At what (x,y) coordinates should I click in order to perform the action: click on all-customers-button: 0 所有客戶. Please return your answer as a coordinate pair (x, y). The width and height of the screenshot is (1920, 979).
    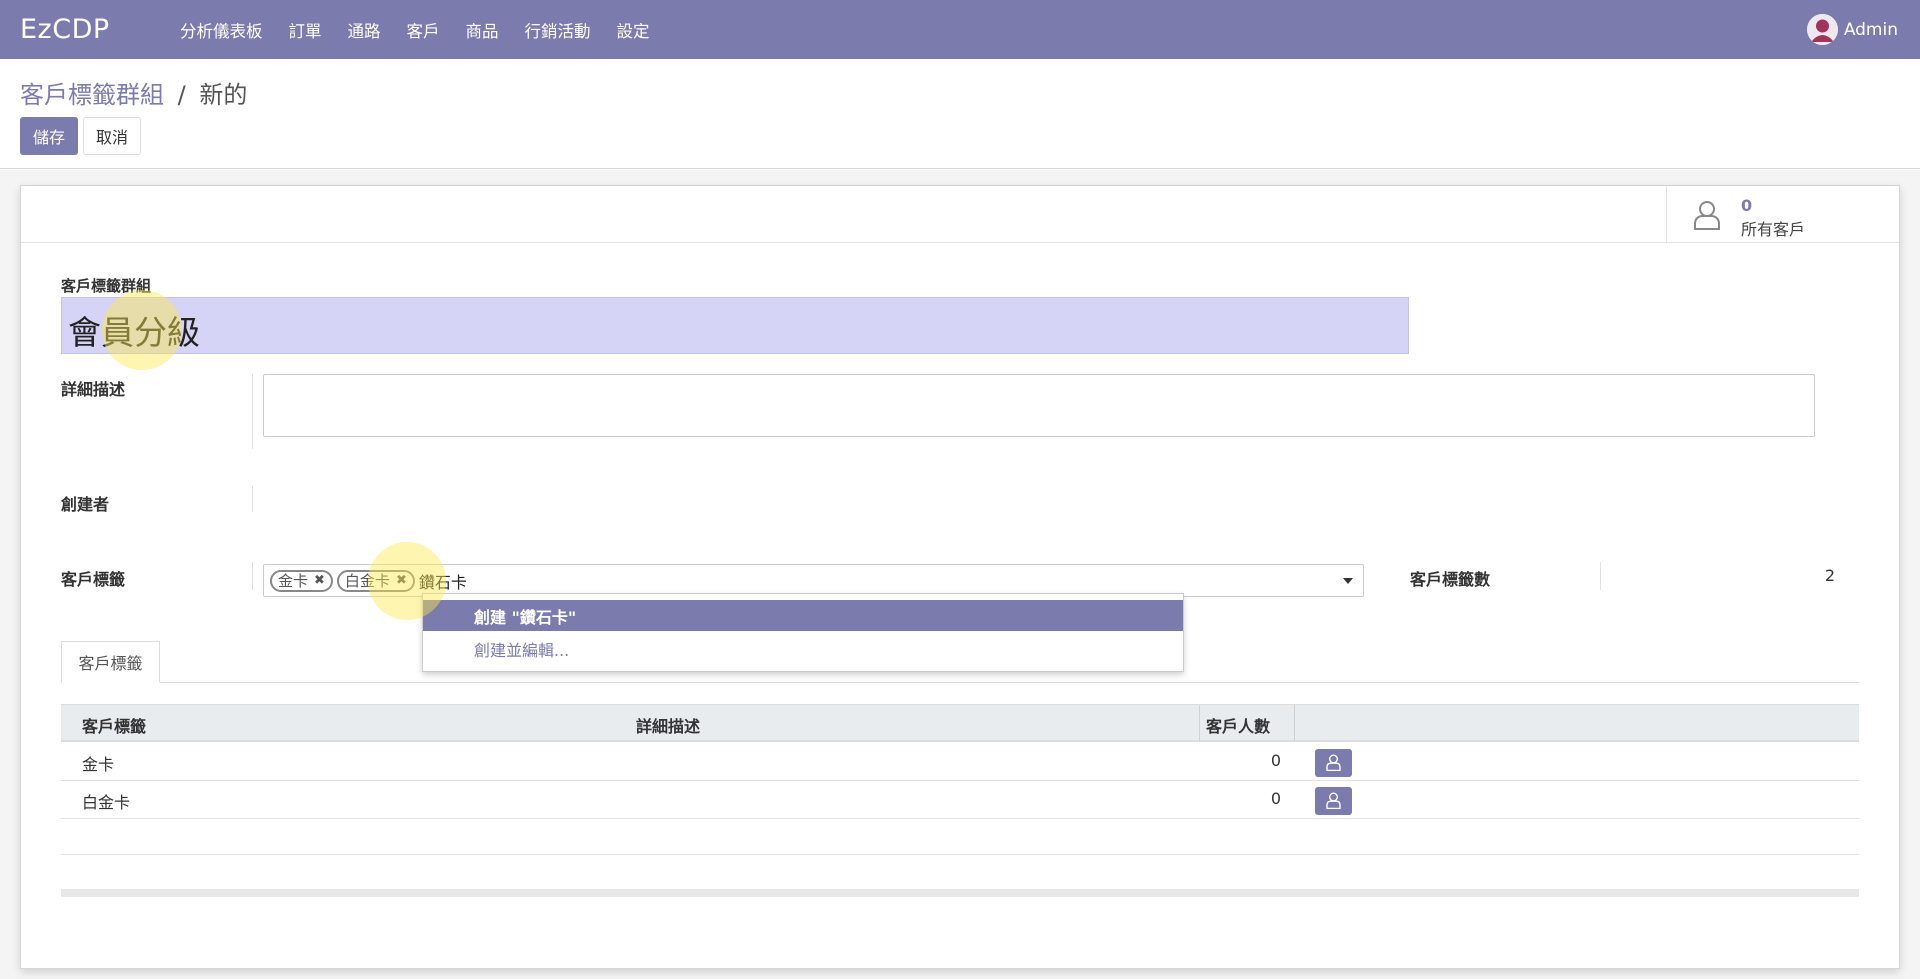
    Looking at the image, I should click on (1782, 214).